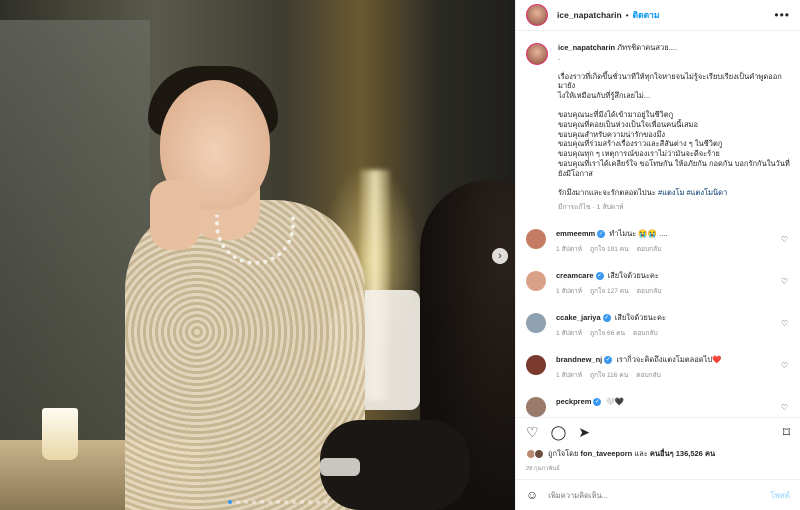  I want to click on commenter-username: brandnew_nj, so click(579, 359).